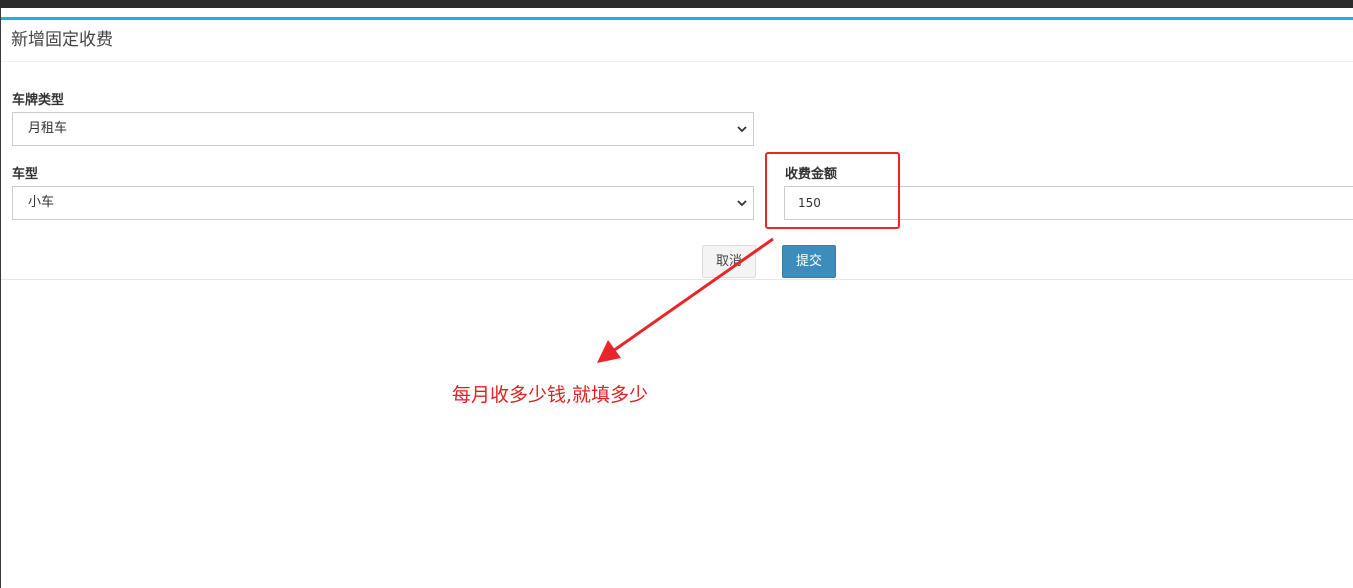 The width and height of the screenshot is (1353, 588). Describe the element at coordinates (676, 4) in the screenshot. I see `top-bar` at that location.